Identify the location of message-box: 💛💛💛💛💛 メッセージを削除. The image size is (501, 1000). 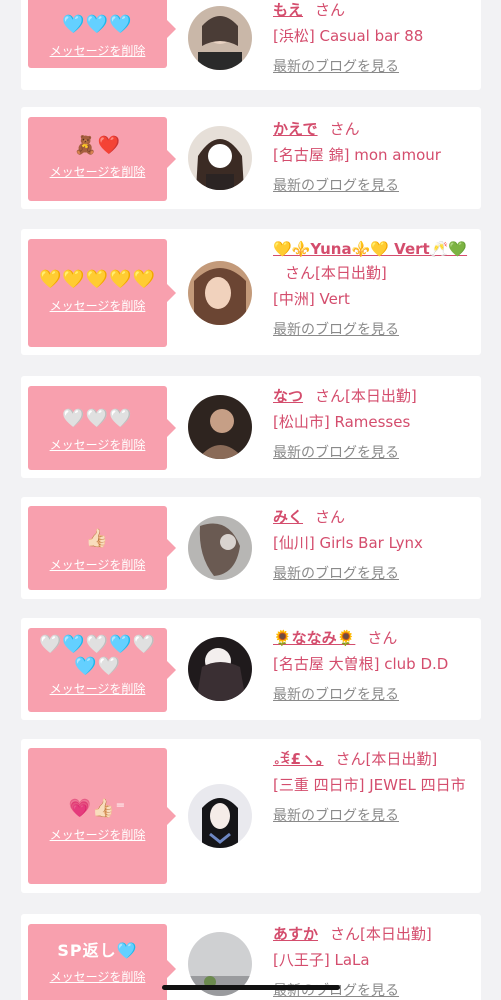
(102, 293).